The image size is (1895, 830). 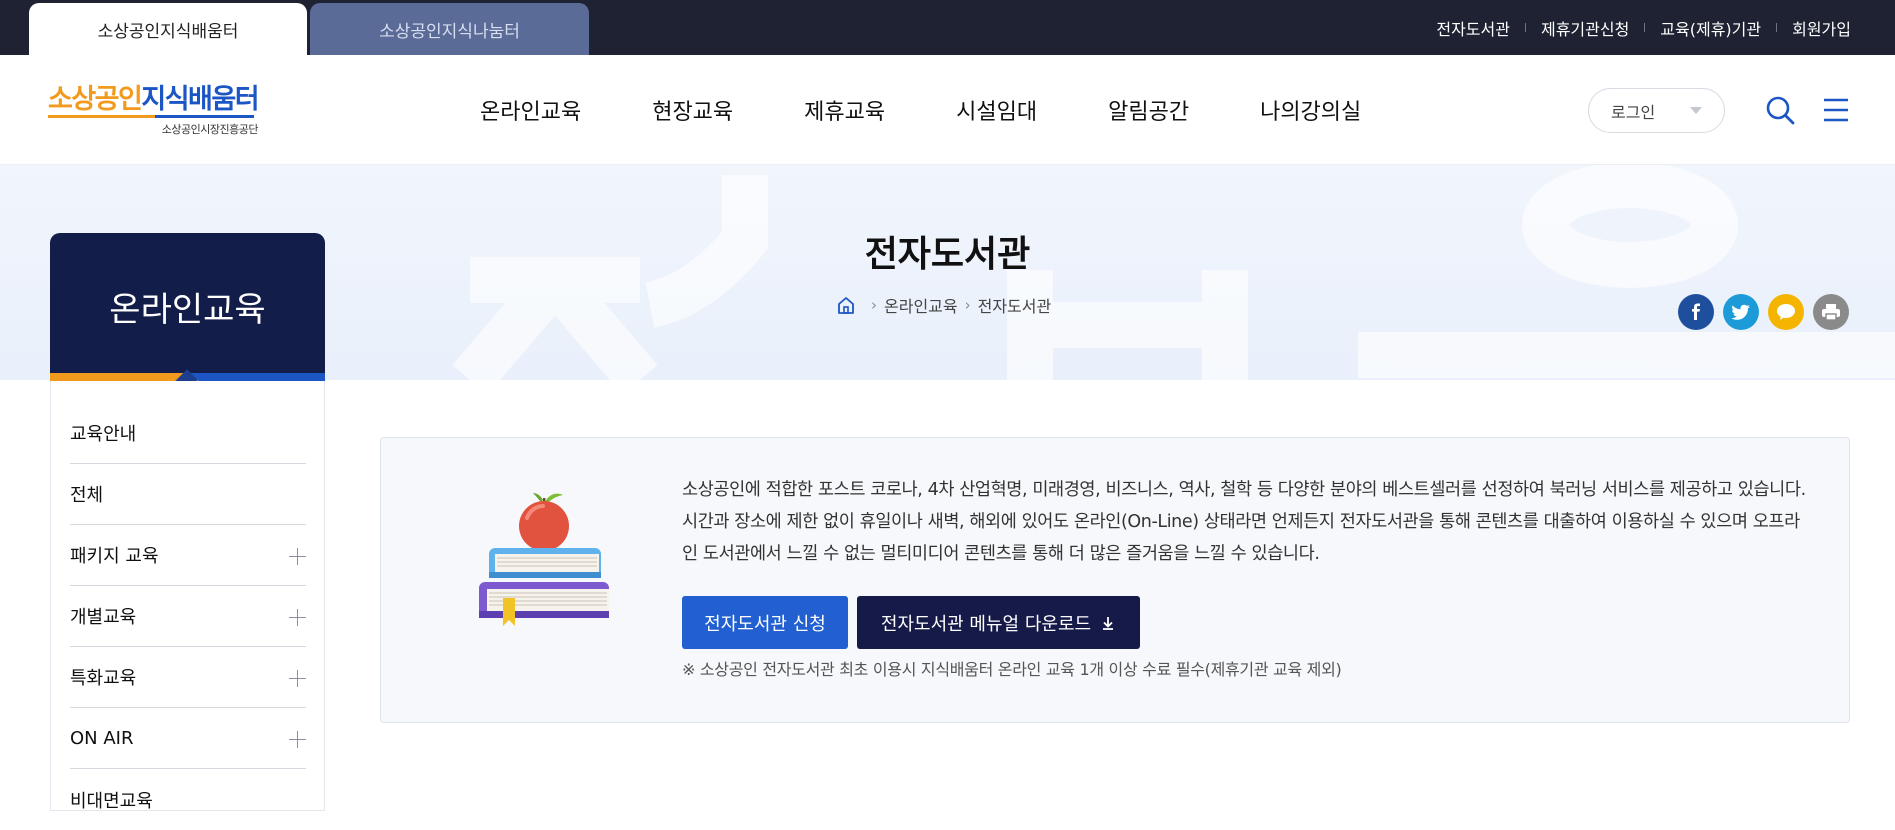 I want to click on util-link-partner-apply: 제휴기관신청, so click(x=1585, y=28).